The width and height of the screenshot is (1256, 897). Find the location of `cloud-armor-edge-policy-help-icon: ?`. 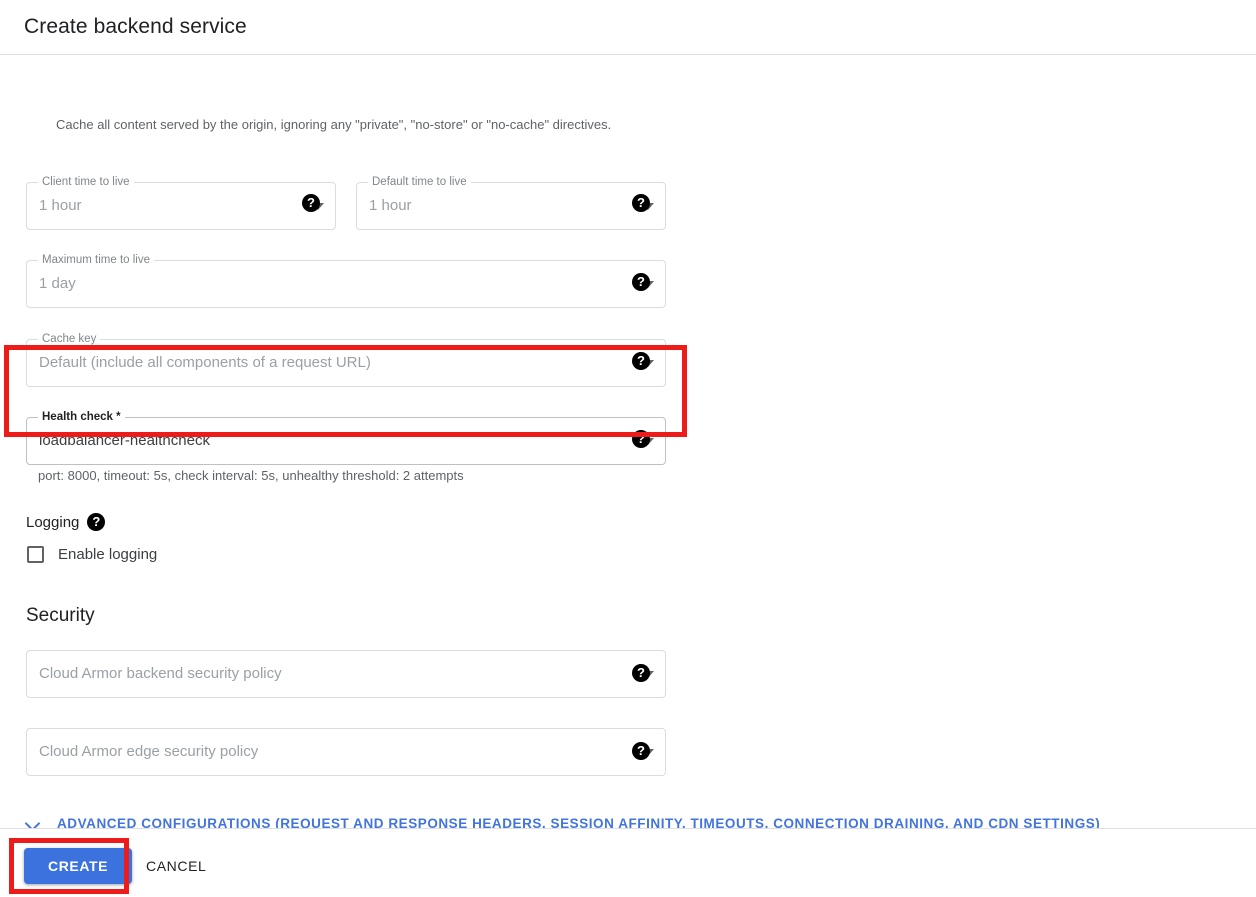

cloud-armor-edge-policy-help-icon: ? is located at coordinates (641, 751).